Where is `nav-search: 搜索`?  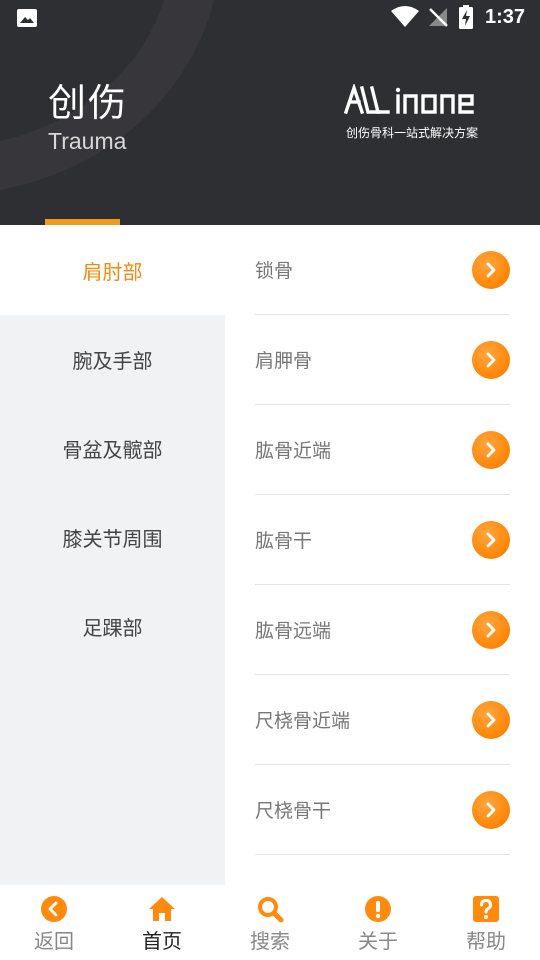 nav-search: 搜索 is located at coordinates (270, 922).